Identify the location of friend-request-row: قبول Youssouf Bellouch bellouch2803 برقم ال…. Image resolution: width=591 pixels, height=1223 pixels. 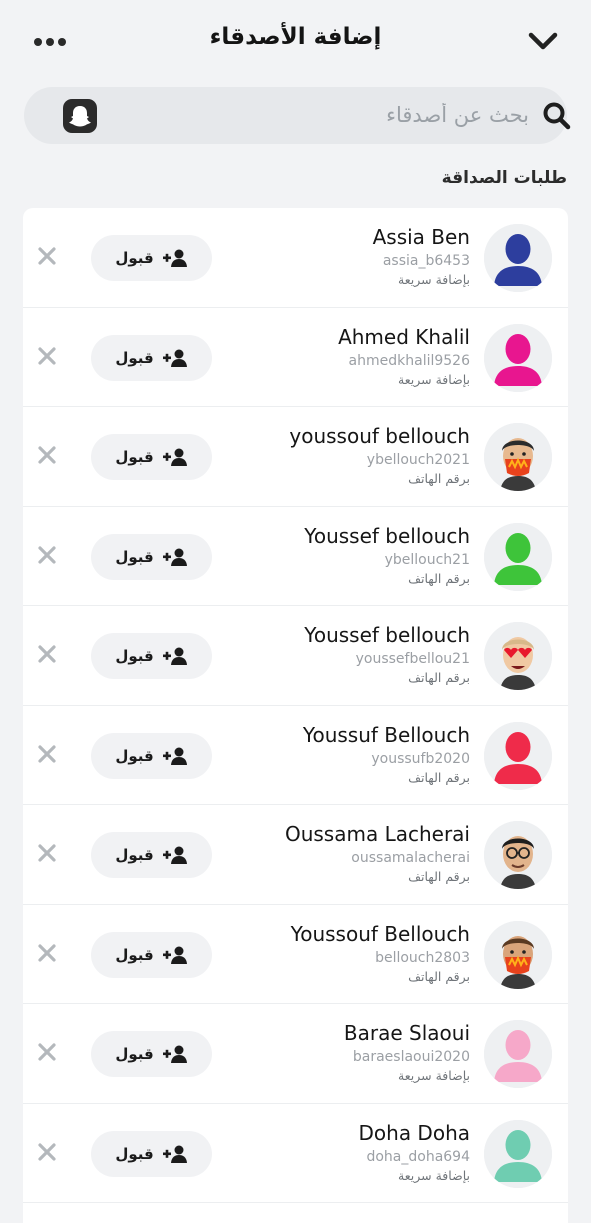
(295, 954).